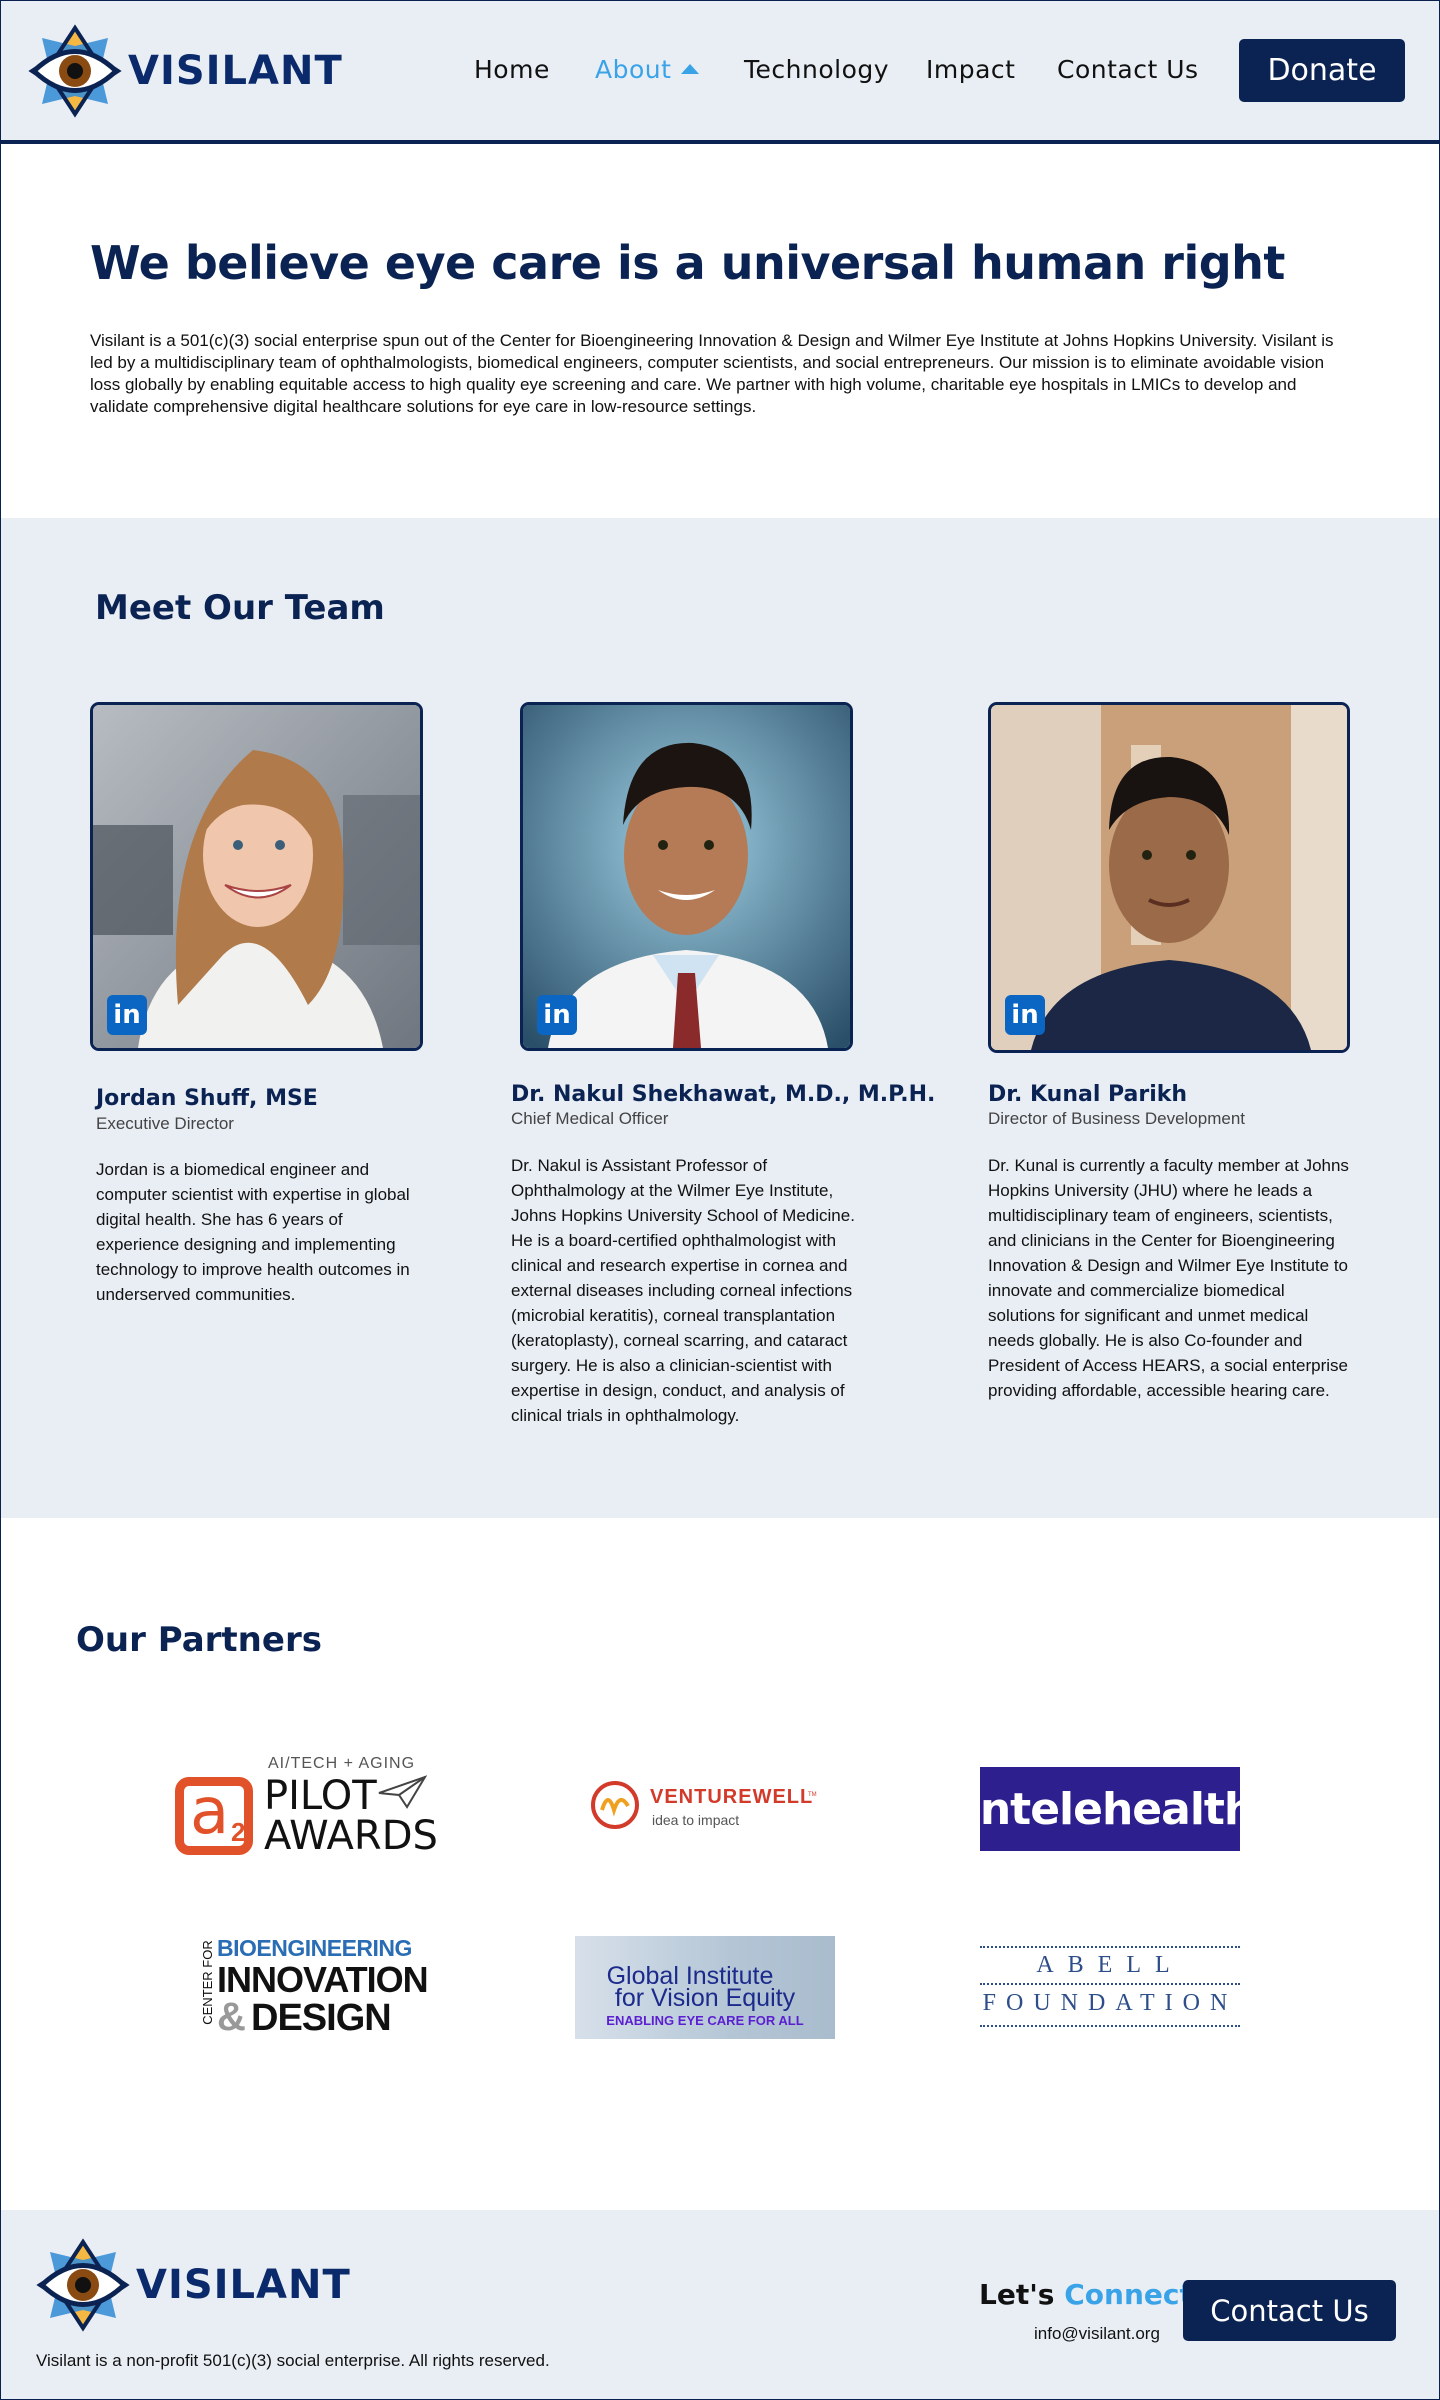  I want to click on nav-about: About, so click(647, 69).